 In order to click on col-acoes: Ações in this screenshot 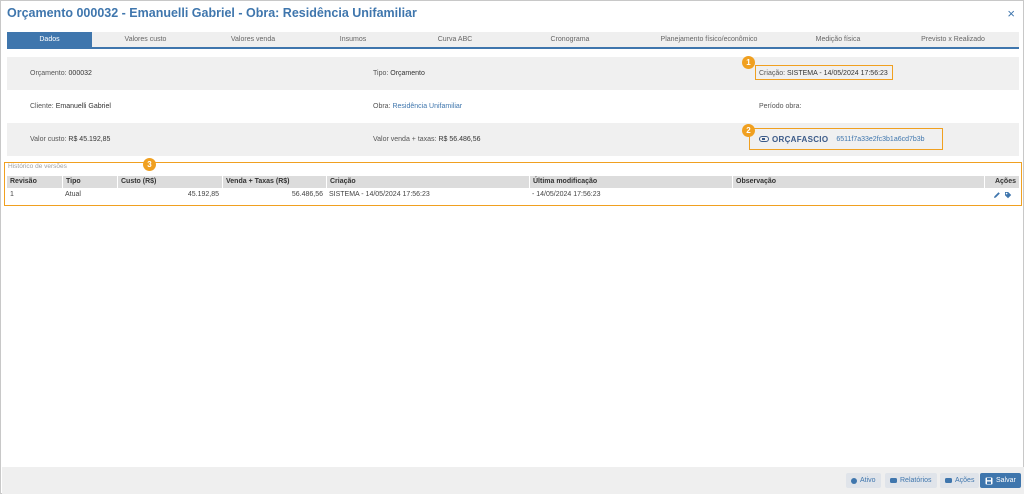, I will do `click(1001, 182)`.